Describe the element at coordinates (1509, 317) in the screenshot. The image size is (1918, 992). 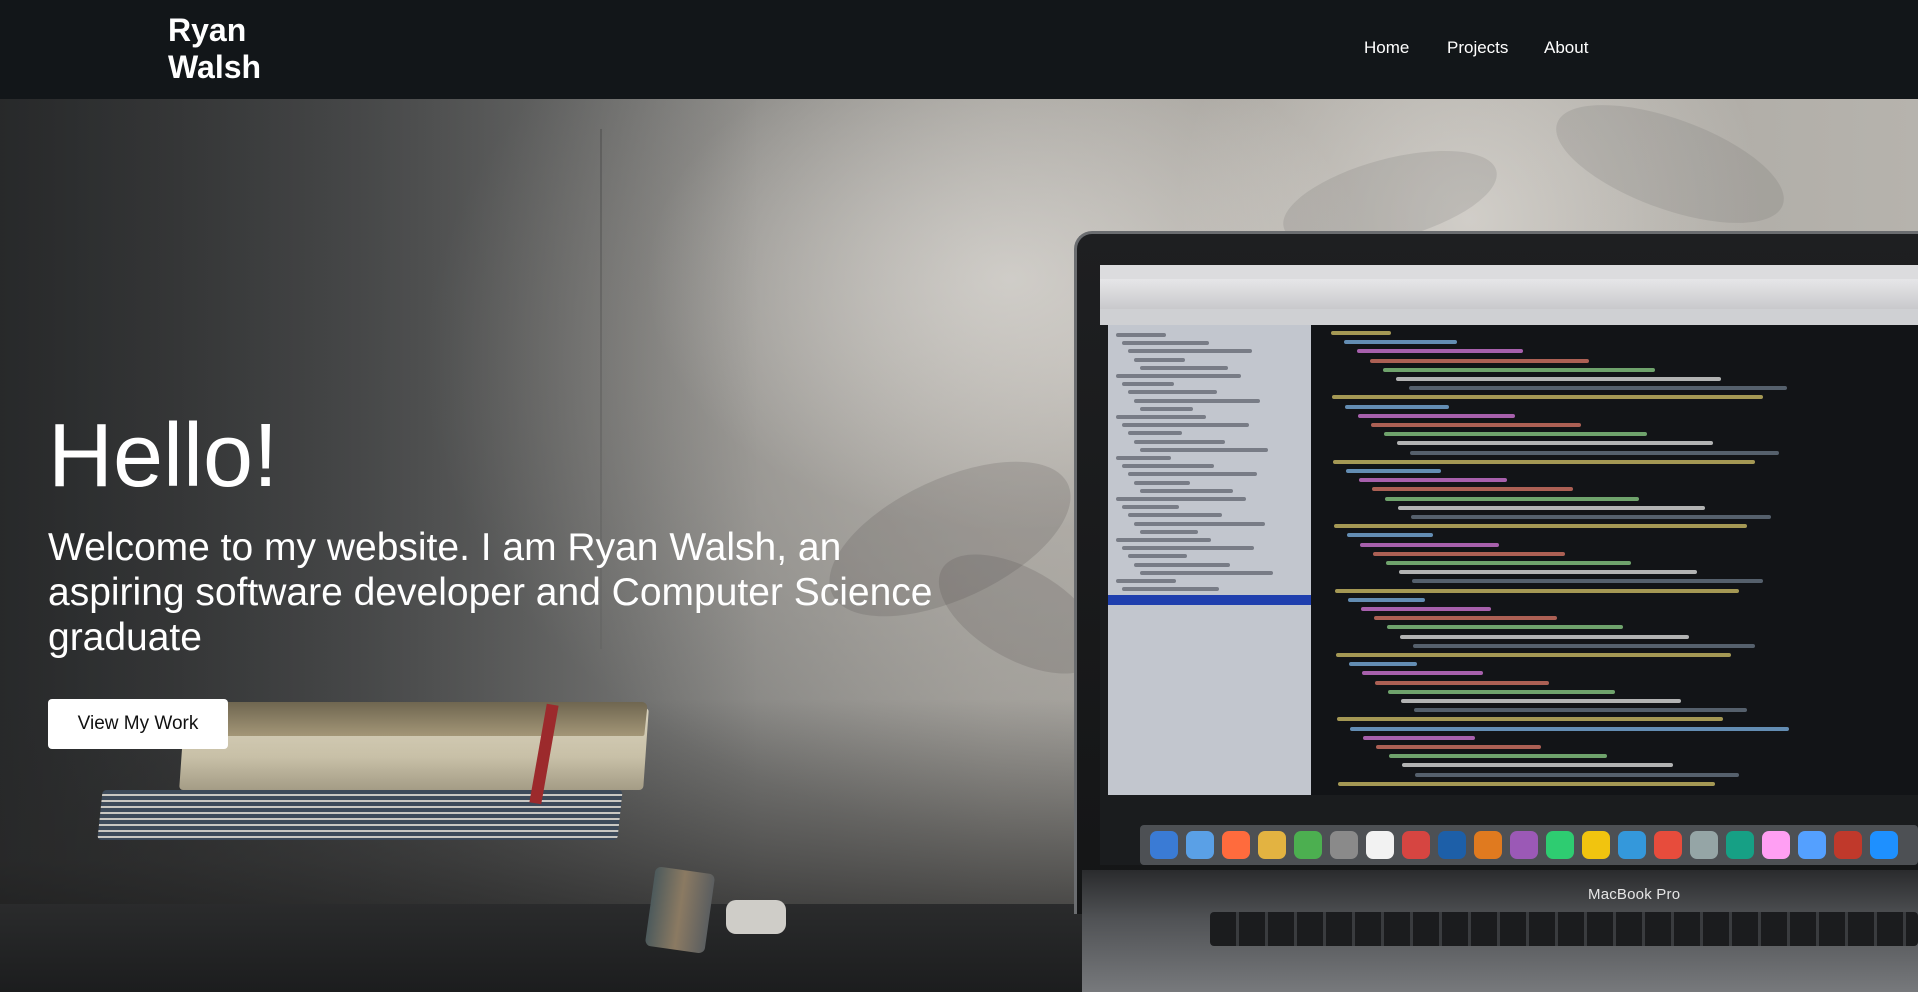
I see `ide-tabs` at that location.